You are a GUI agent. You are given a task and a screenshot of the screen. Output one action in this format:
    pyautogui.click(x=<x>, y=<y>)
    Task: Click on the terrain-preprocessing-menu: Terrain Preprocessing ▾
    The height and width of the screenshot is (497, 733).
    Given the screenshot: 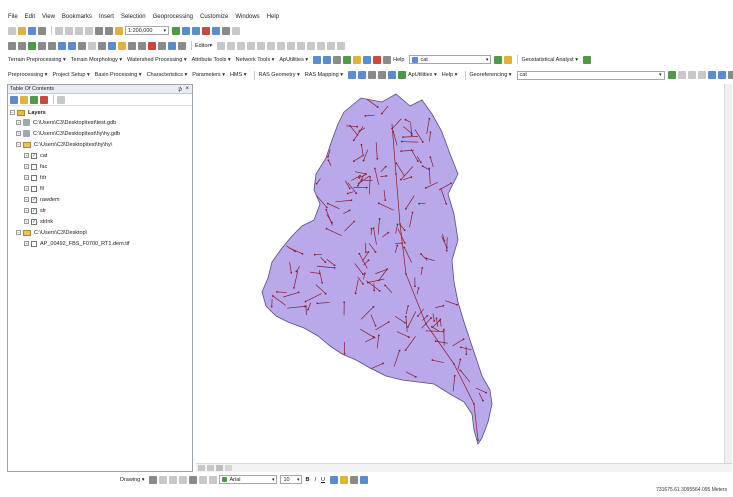 What is the action you would take?
    pyautogui.click(x=37, y=60)
    